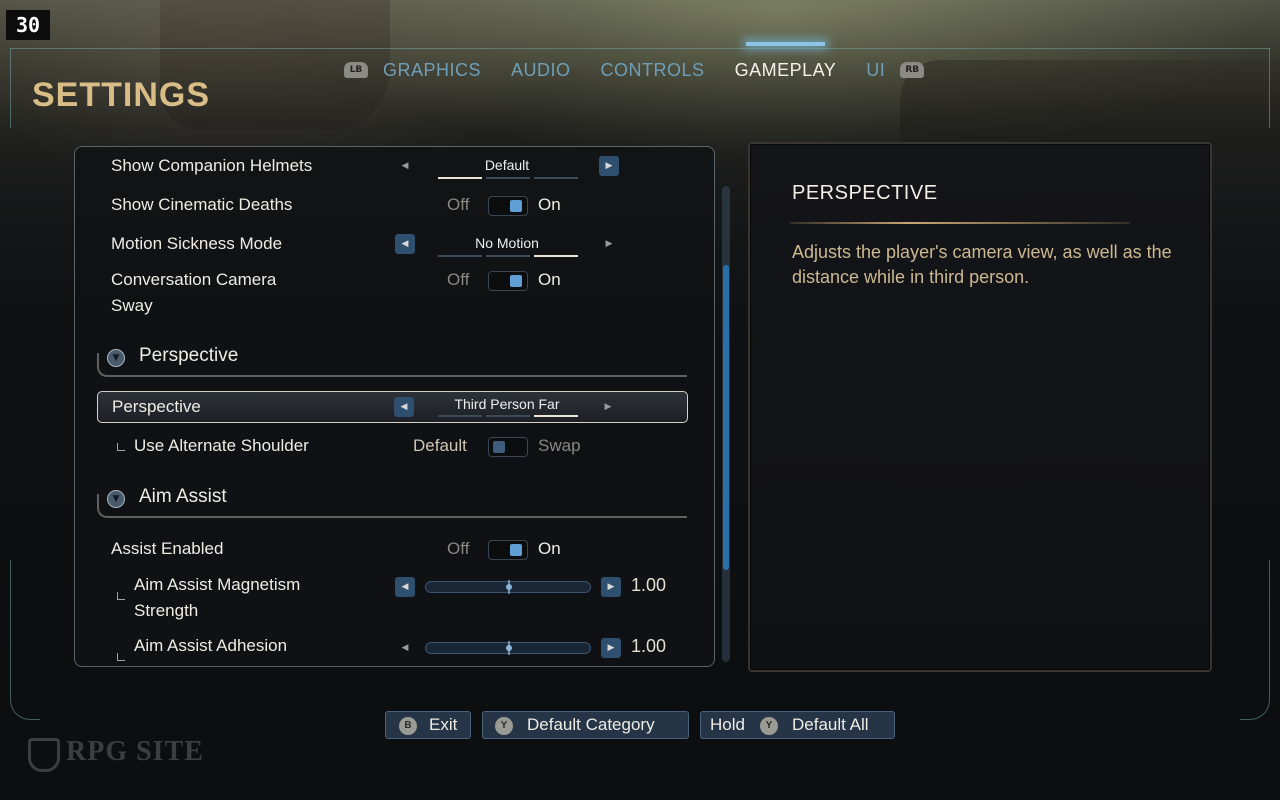  What do you see at coordinates (393, 245) in the screenshot?
I see `setting-row-motion-sickness-mode: Motion Sickness Mode ◀ No Motion ▶` at bounding box center [393, 245].